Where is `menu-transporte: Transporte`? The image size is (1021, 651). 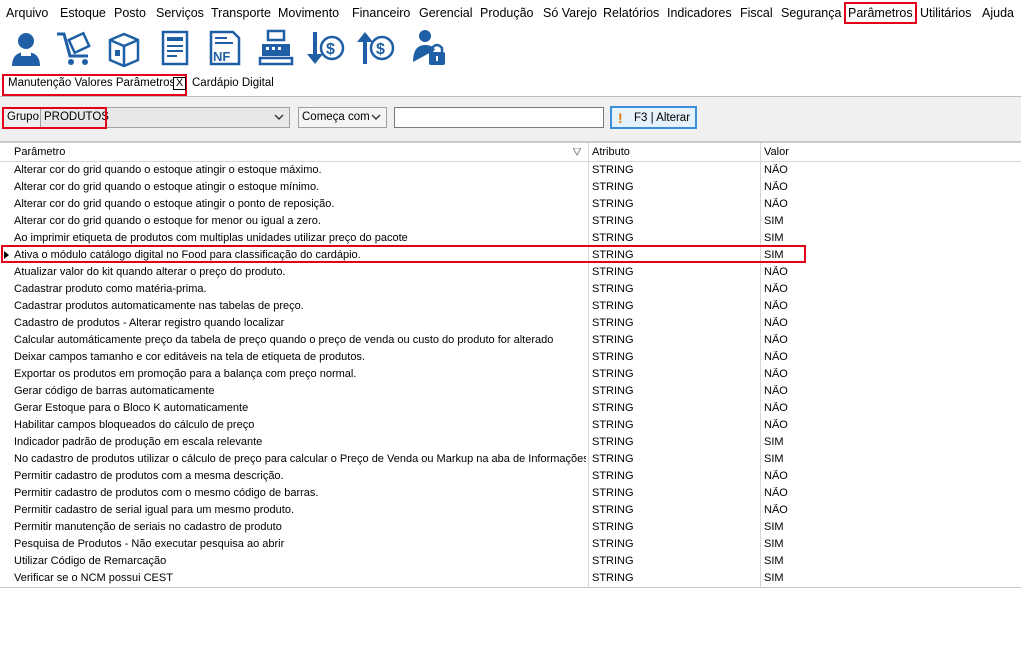 menu-transporte: Transporte is located at coordinates (241, 13).